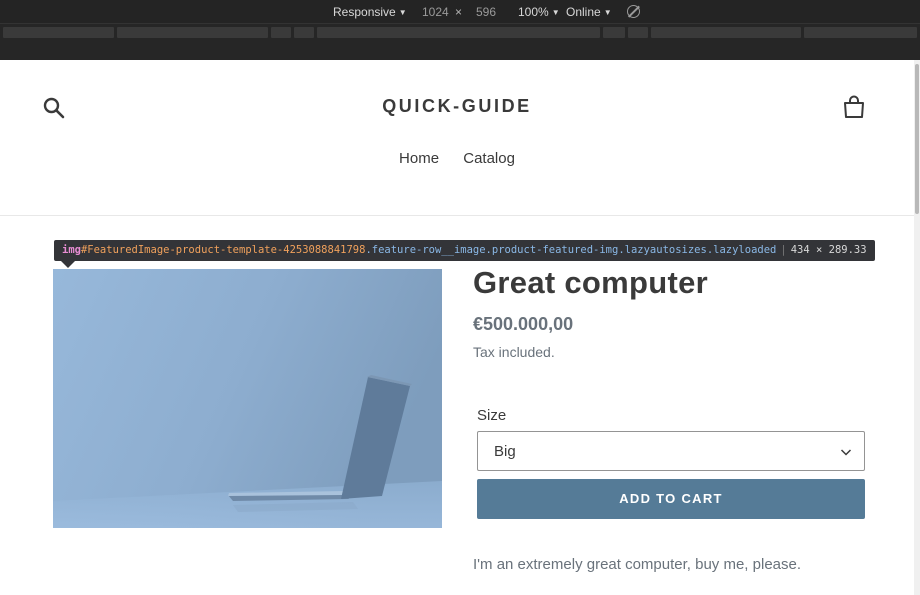 The image size is (920, 595). Describe the element at coordinates (917, 139) in the screenshot. I see `scrollbar-thumb` at that location.